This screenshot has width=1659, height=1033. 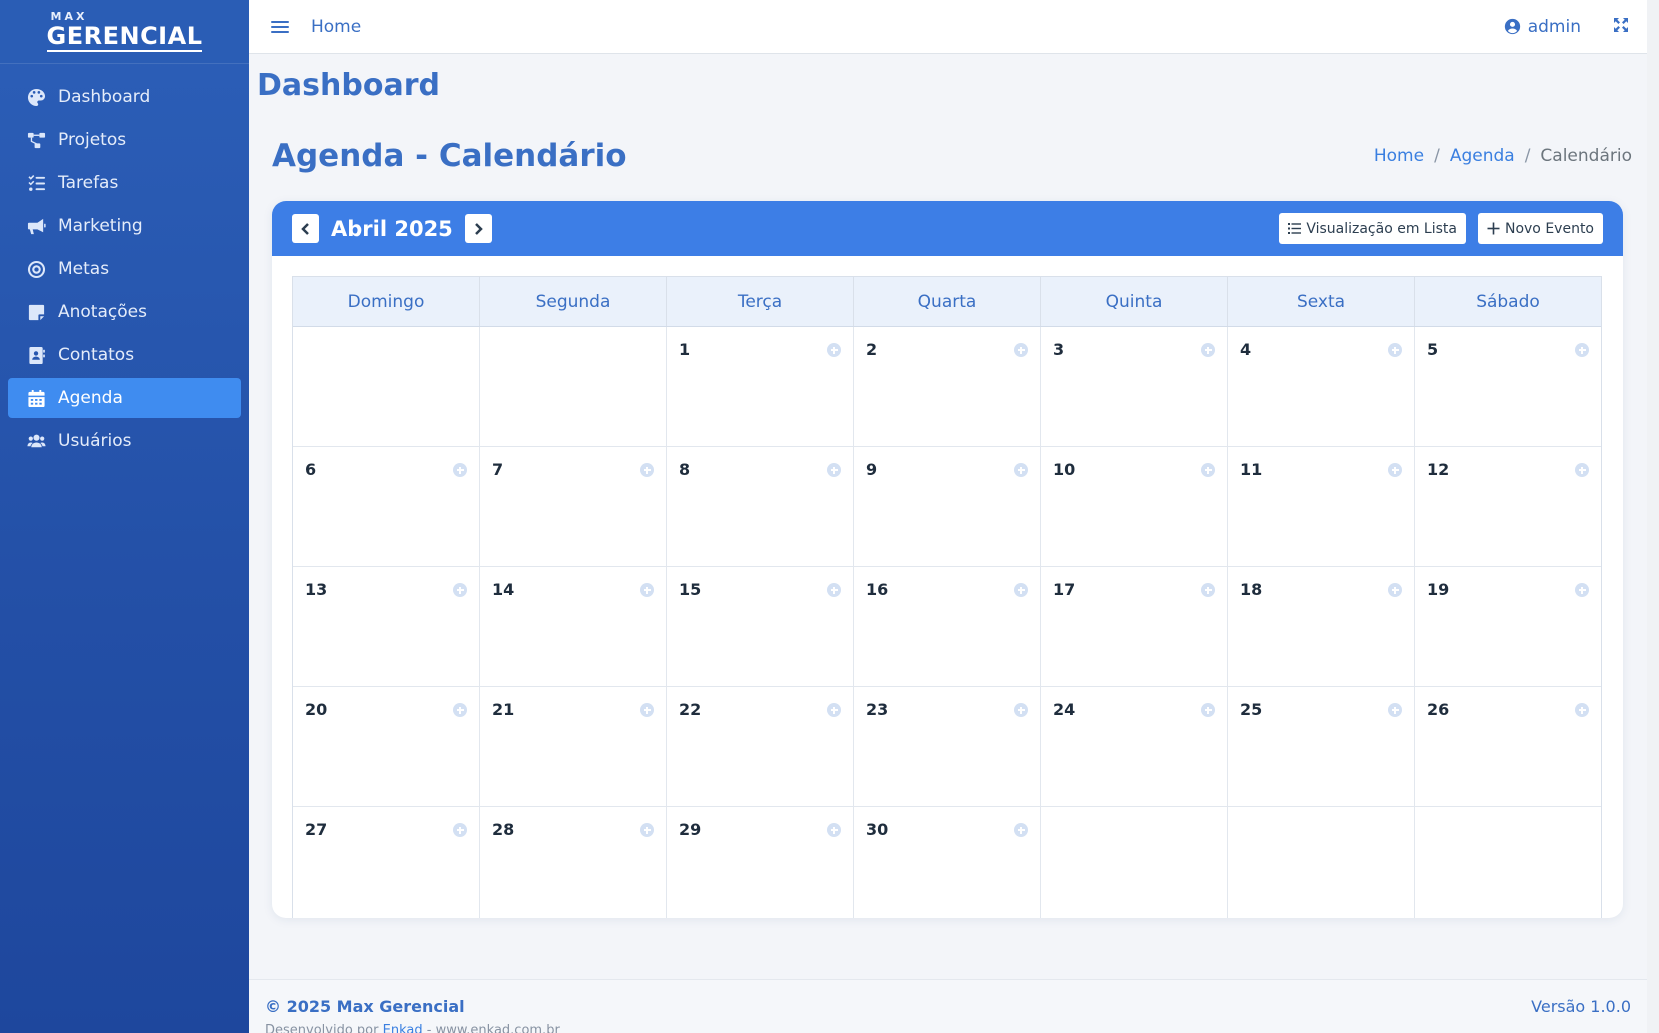 I want to click on footer-version: Versão 1.0.0, so click(x=1581, y=1006).